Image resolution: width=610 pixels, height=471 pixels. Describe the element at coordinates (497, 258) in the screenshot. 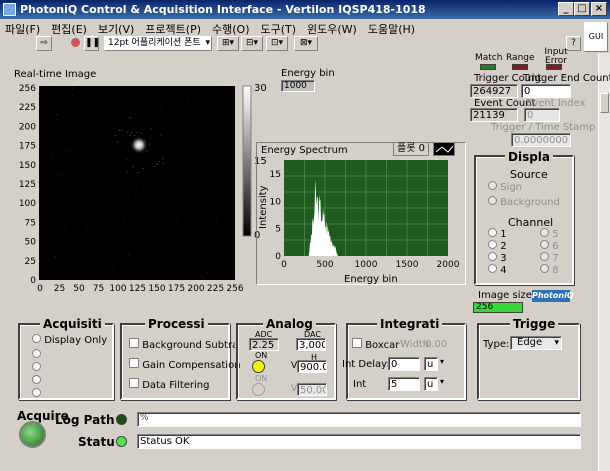

I see `channel-3-option: 3` at that location.